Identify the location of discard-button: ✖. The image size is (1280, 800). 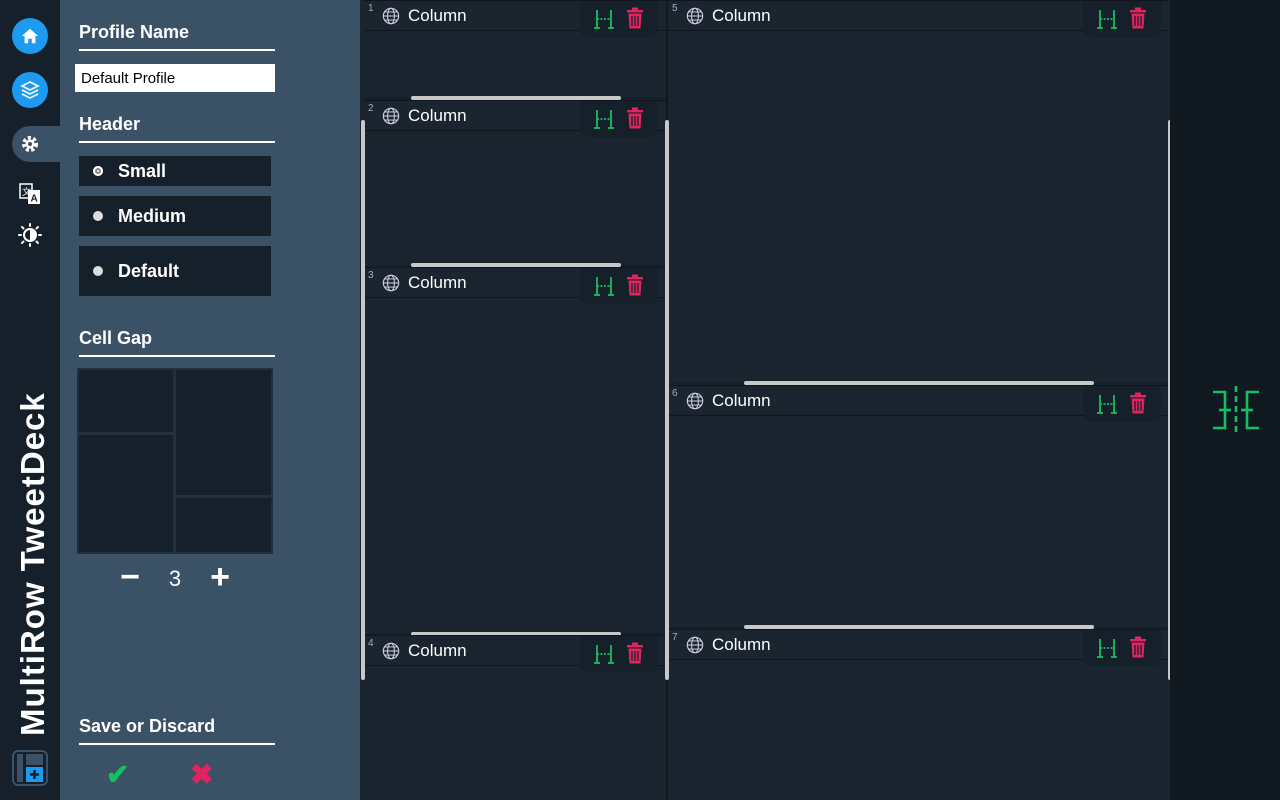
(201, 774).